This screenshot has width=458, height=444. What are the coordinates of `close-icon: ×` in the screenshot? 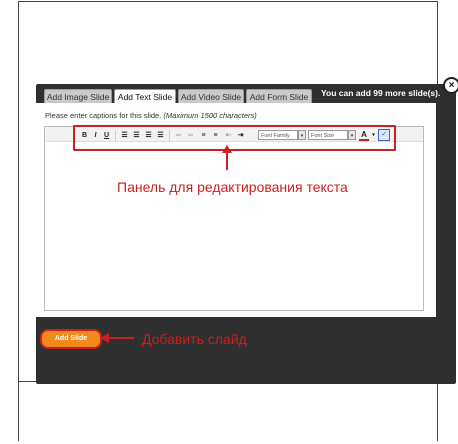 It's located at (450, 85).